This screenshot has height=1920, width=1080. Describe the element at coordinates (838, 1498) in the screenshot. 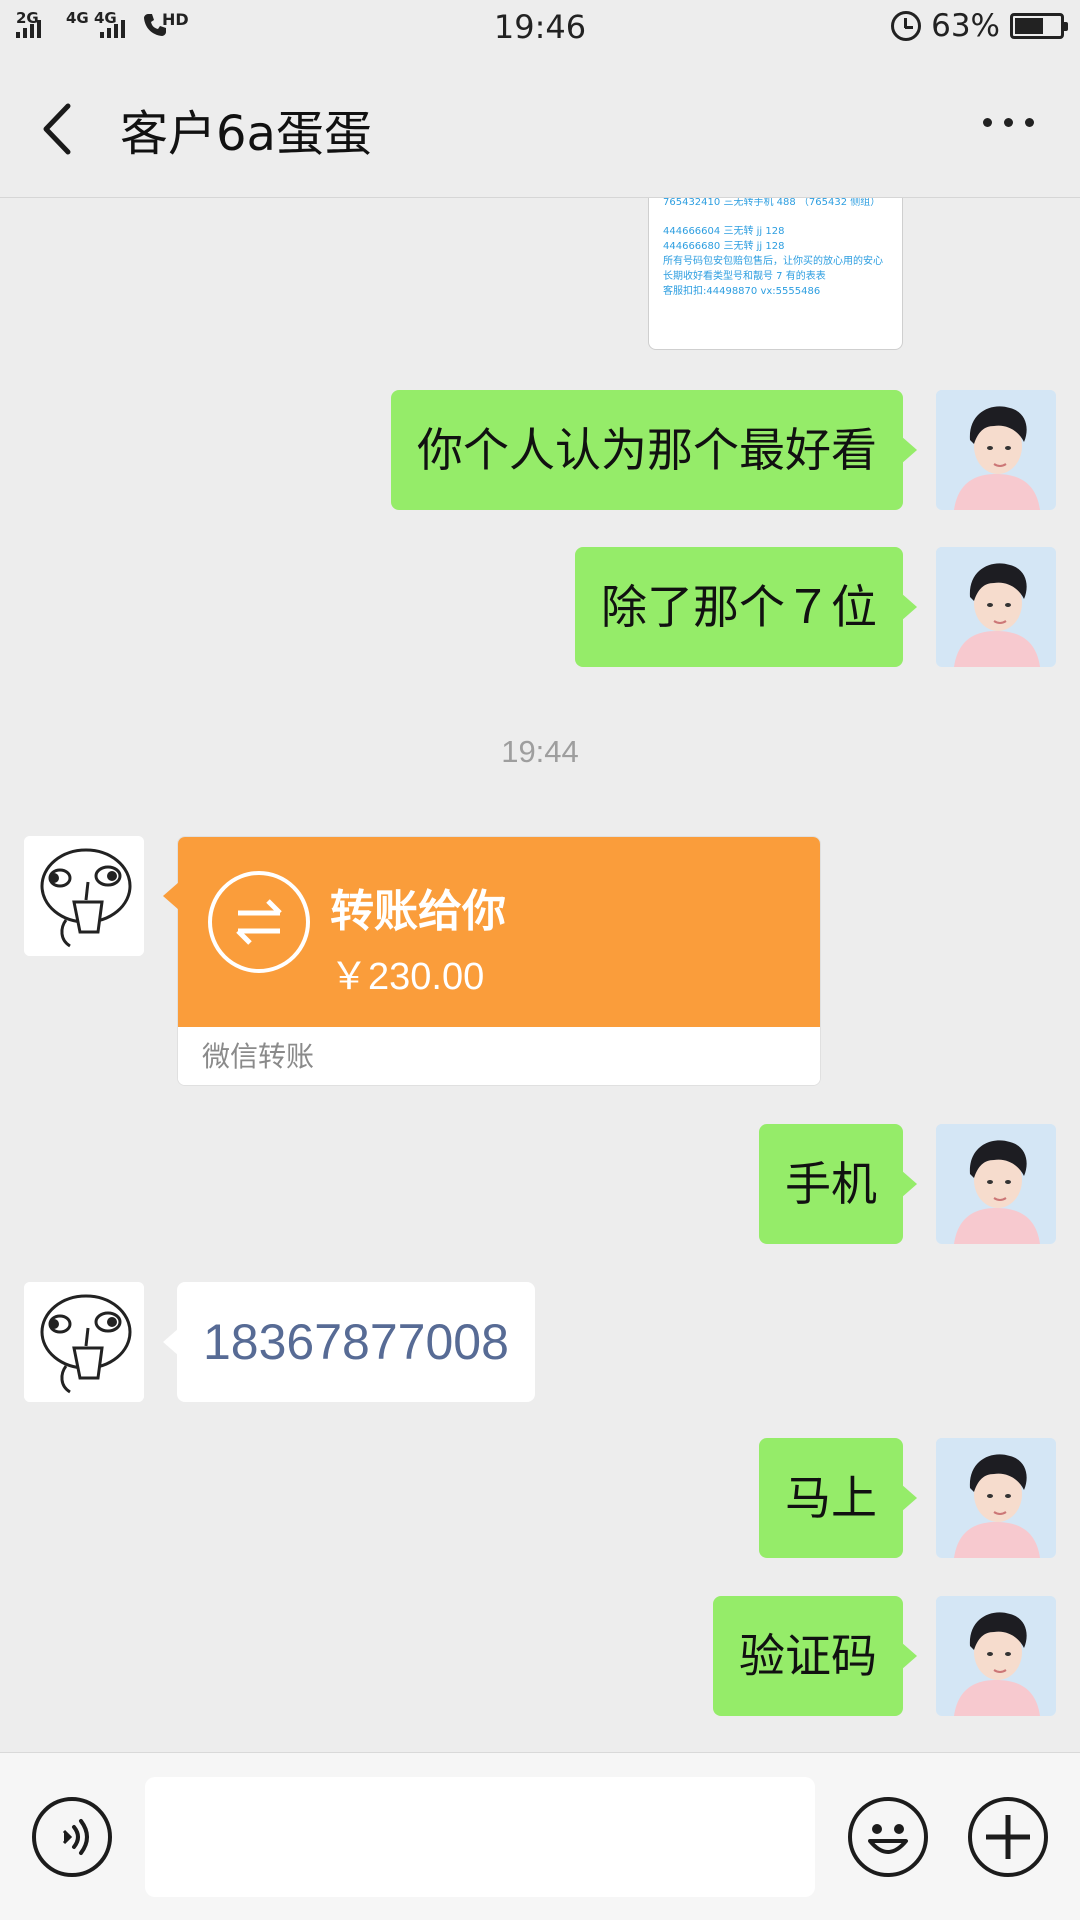

I see `message-bubble-self: 马上` at that location.